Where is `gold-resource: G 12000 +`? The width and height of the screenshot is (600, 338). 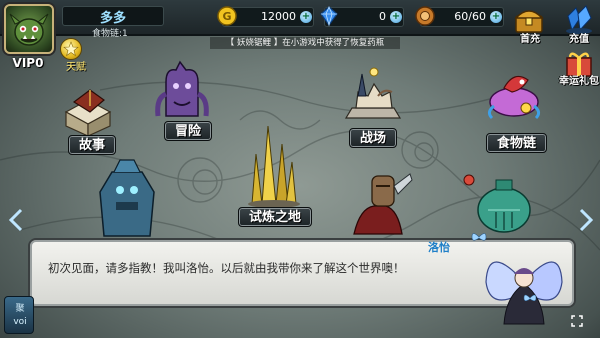 gold-resource: G 12000 + is located at coordinates (265, 16).